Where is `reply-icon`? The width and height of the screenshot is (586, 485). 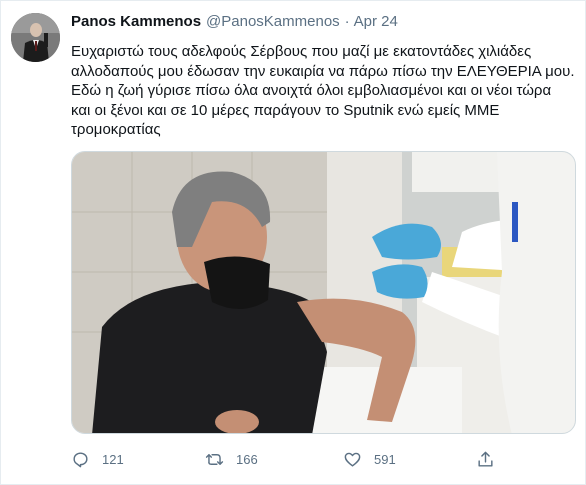
reply-icon is located at coordinates (80, 459).